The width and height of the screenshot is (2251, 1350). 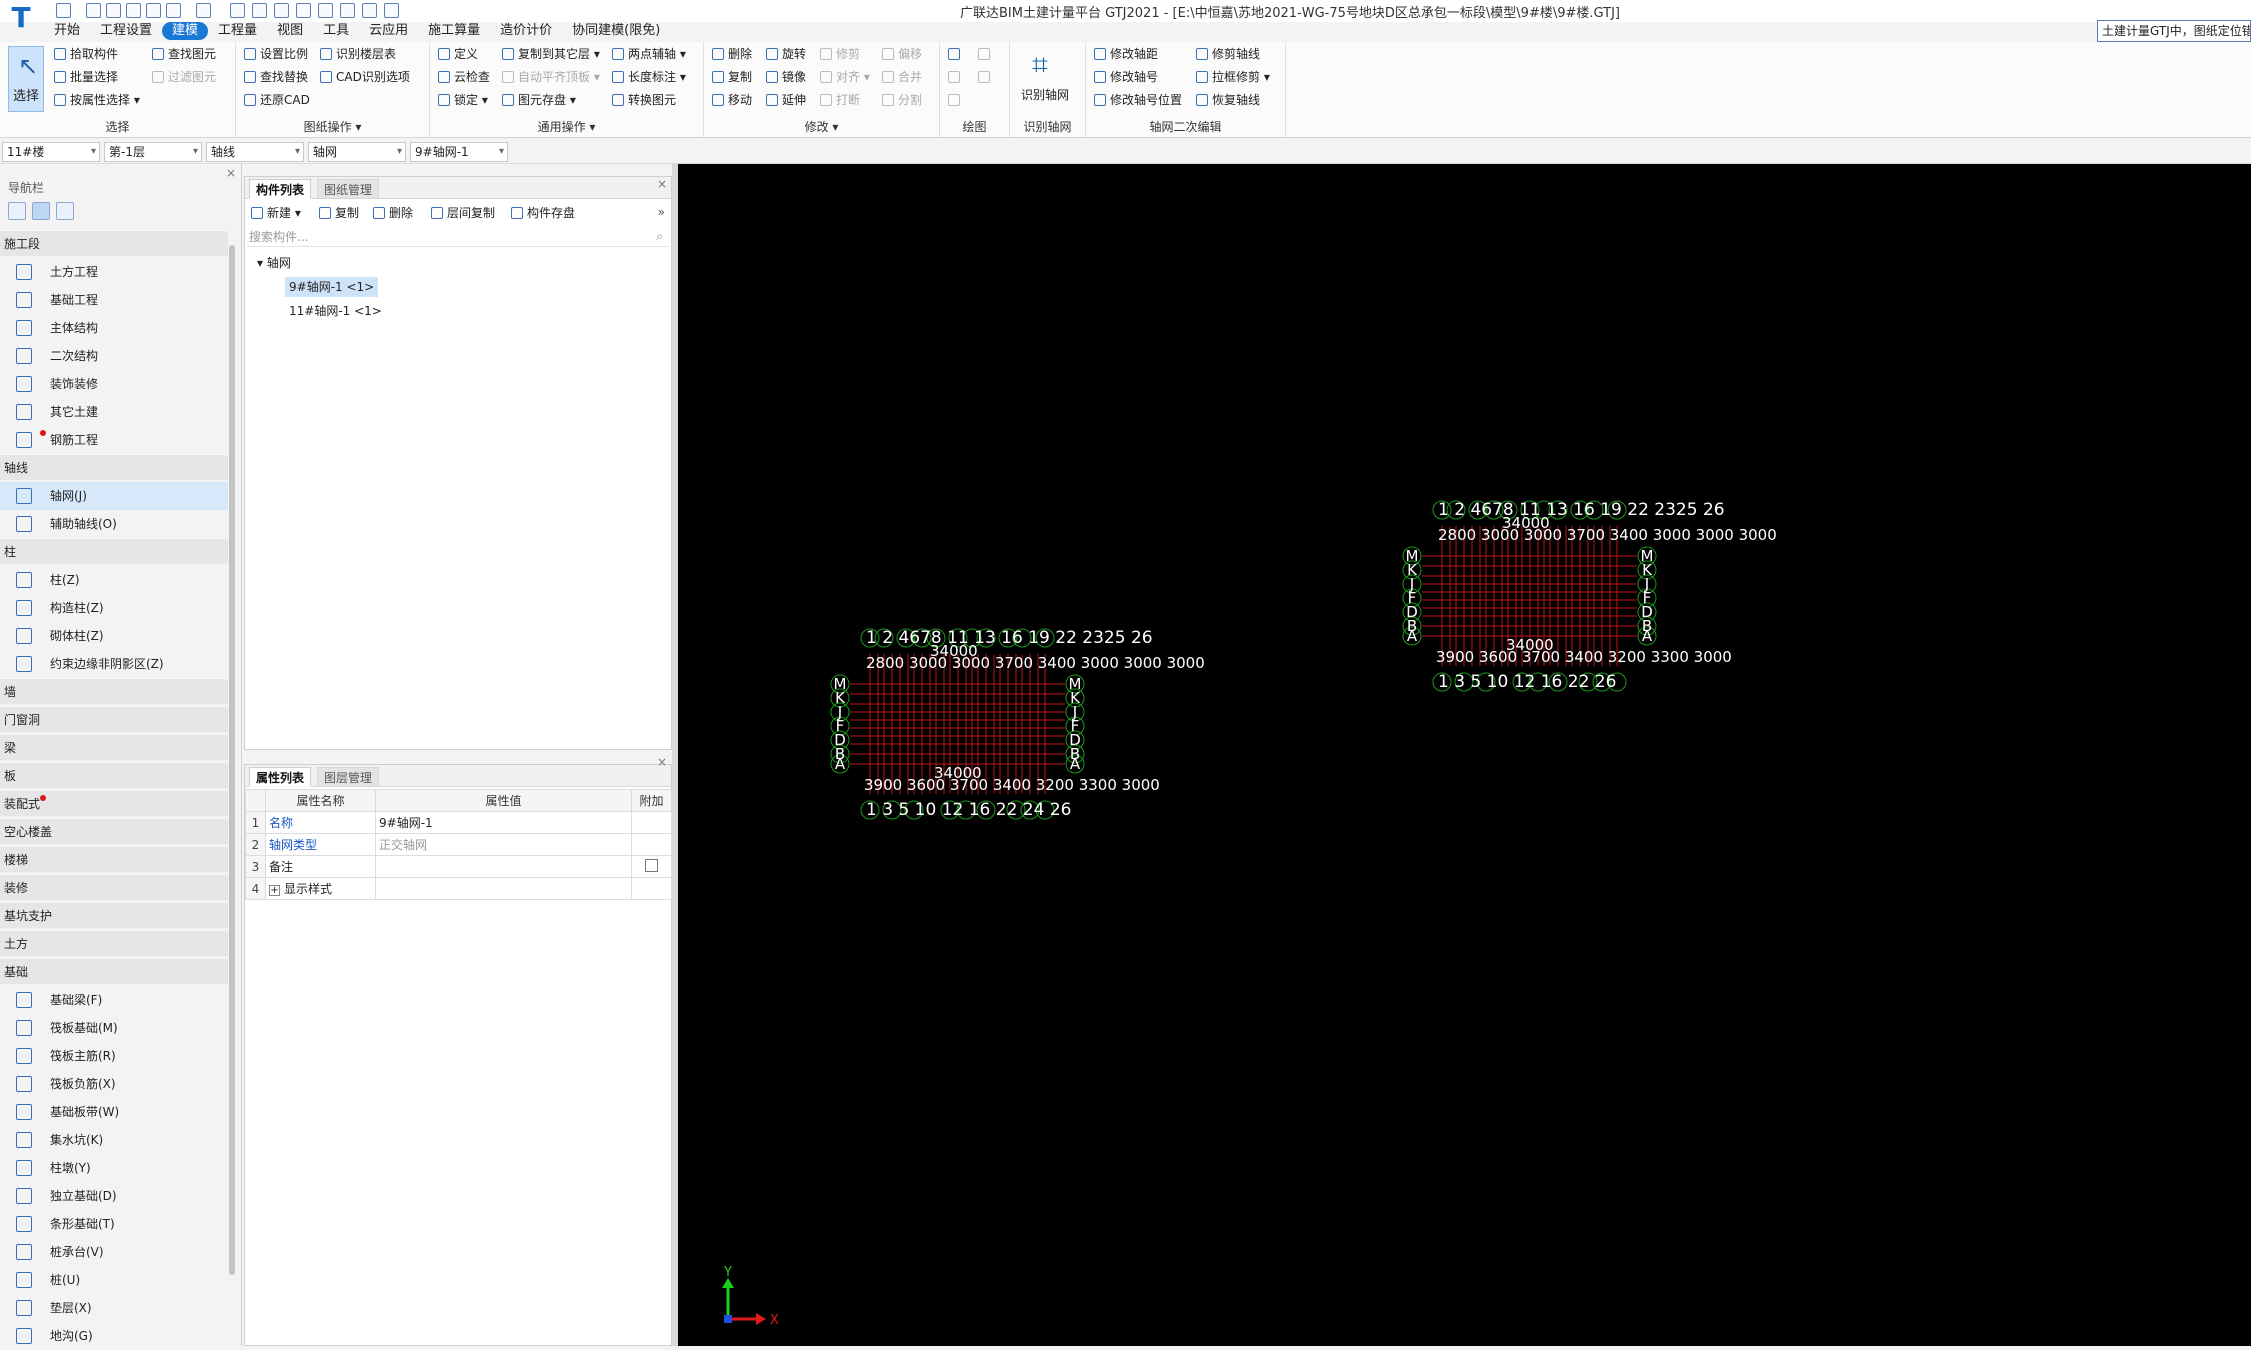 I want to click on merge-button: 合并, so click(x=901, y=77).